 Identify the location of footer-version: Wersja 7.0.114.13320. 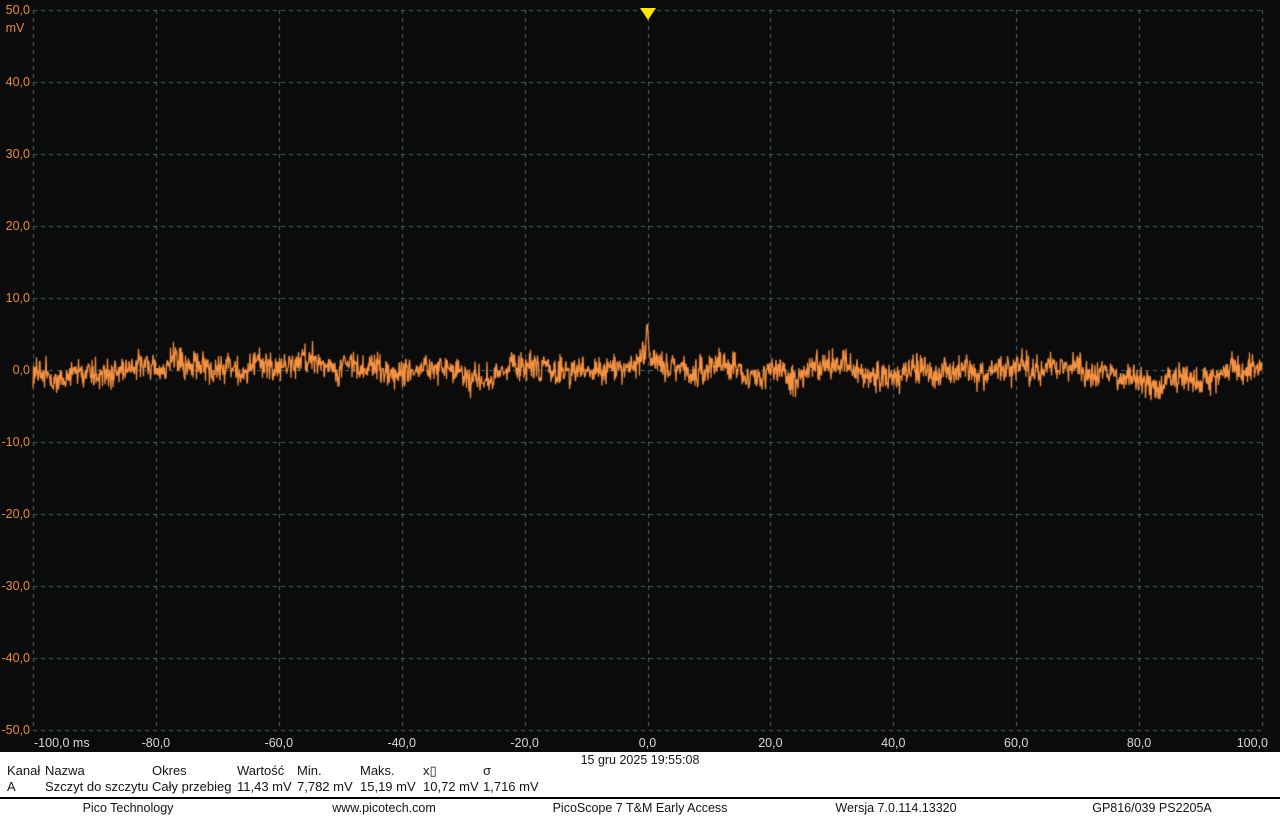
(896, 808).